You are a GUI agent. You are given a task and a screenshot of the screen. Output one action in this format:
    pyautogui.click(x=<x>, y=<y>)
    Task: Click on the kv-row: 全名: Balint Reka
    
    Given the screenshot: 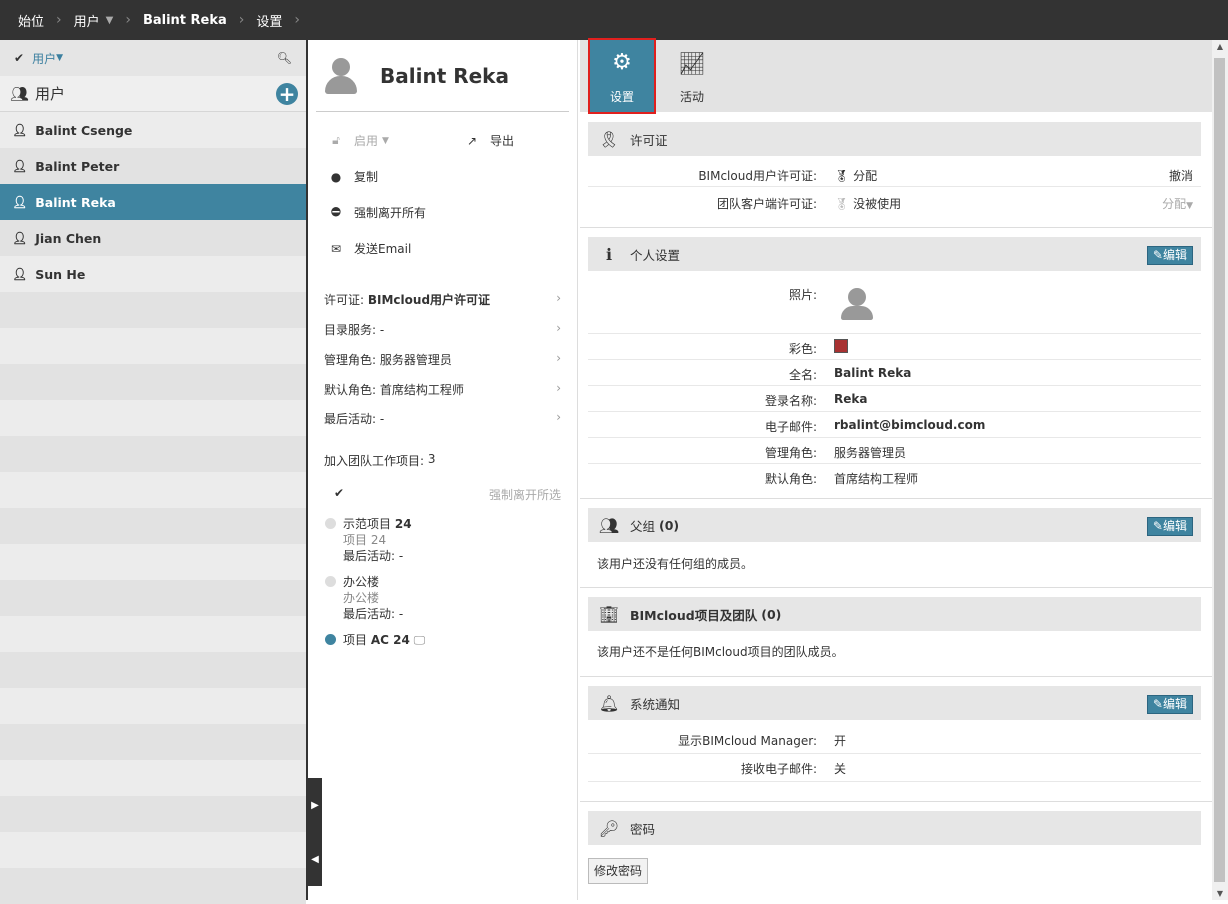 What is the action you would take?
    pyautogui.click(x=894, y=373)
    